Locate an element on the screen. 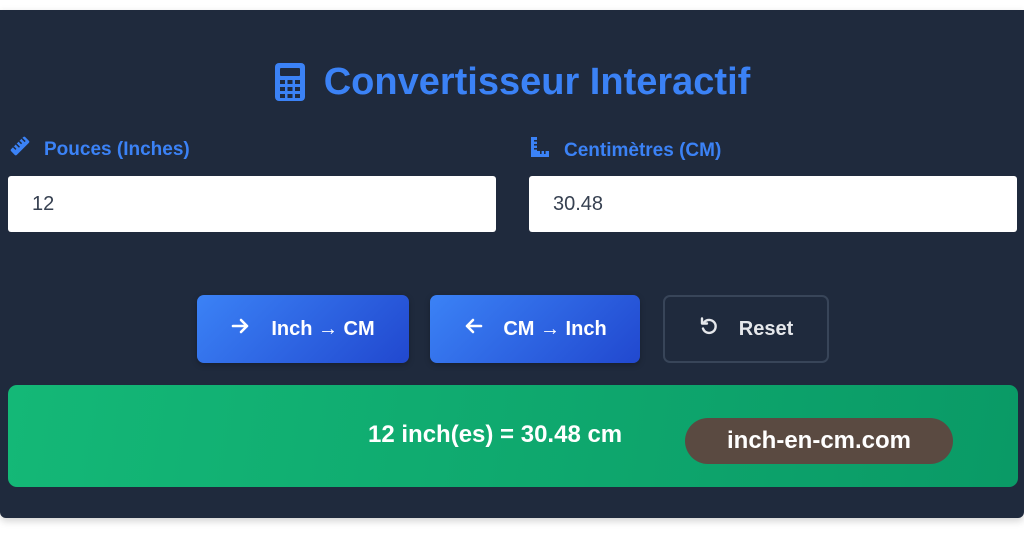  undo-icon is located at coordinates (709, 329).